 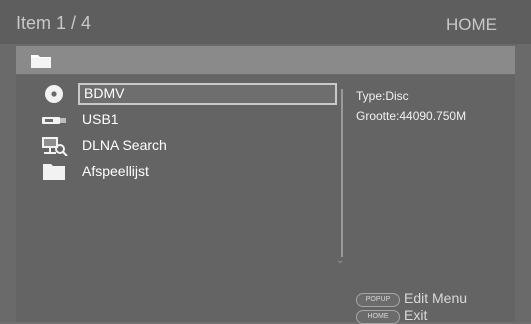 I want to click on home-hint: Exit, so click(x=416, y=315).